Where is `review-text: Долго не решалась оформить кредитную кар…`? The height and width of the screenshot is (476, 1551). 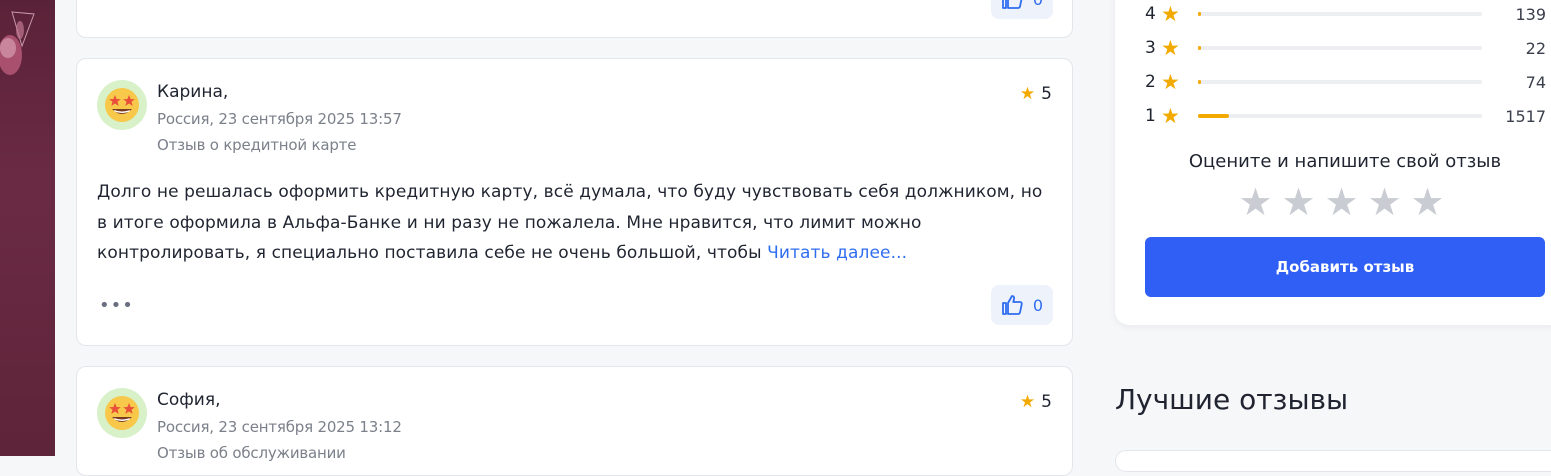 review-text: Долго не решалась оформить кредитную кар… is located at coordinates (577, 223).